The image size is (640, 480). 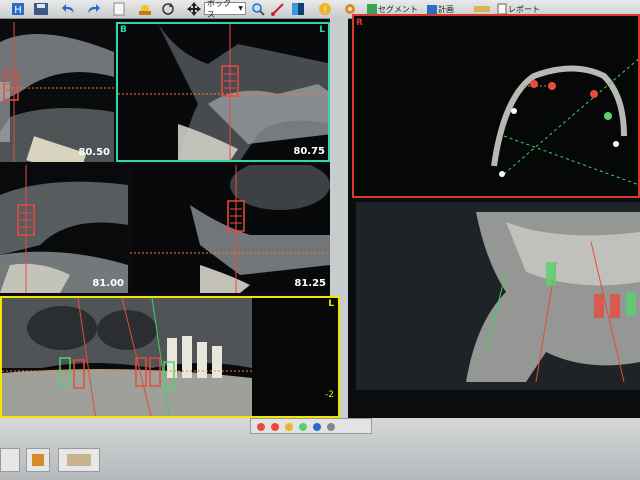 I want to click on orientation-label-left: B, so click(x=123, y=30).